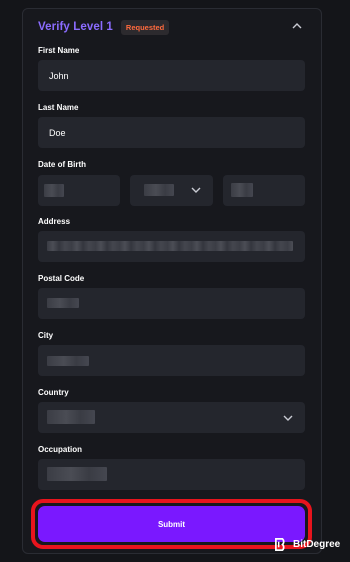  I want to click on bitdegree-watermark: BitDegree, so click(307, 544).